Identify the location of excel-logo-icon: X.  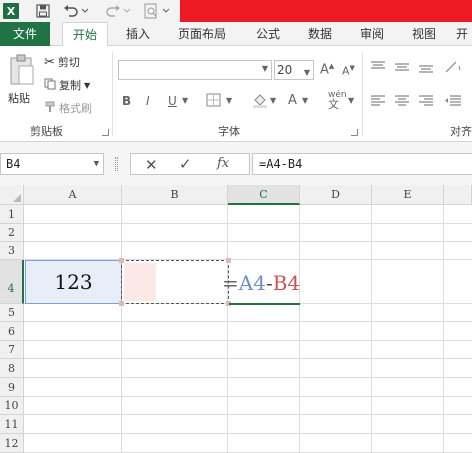
(11, 11).